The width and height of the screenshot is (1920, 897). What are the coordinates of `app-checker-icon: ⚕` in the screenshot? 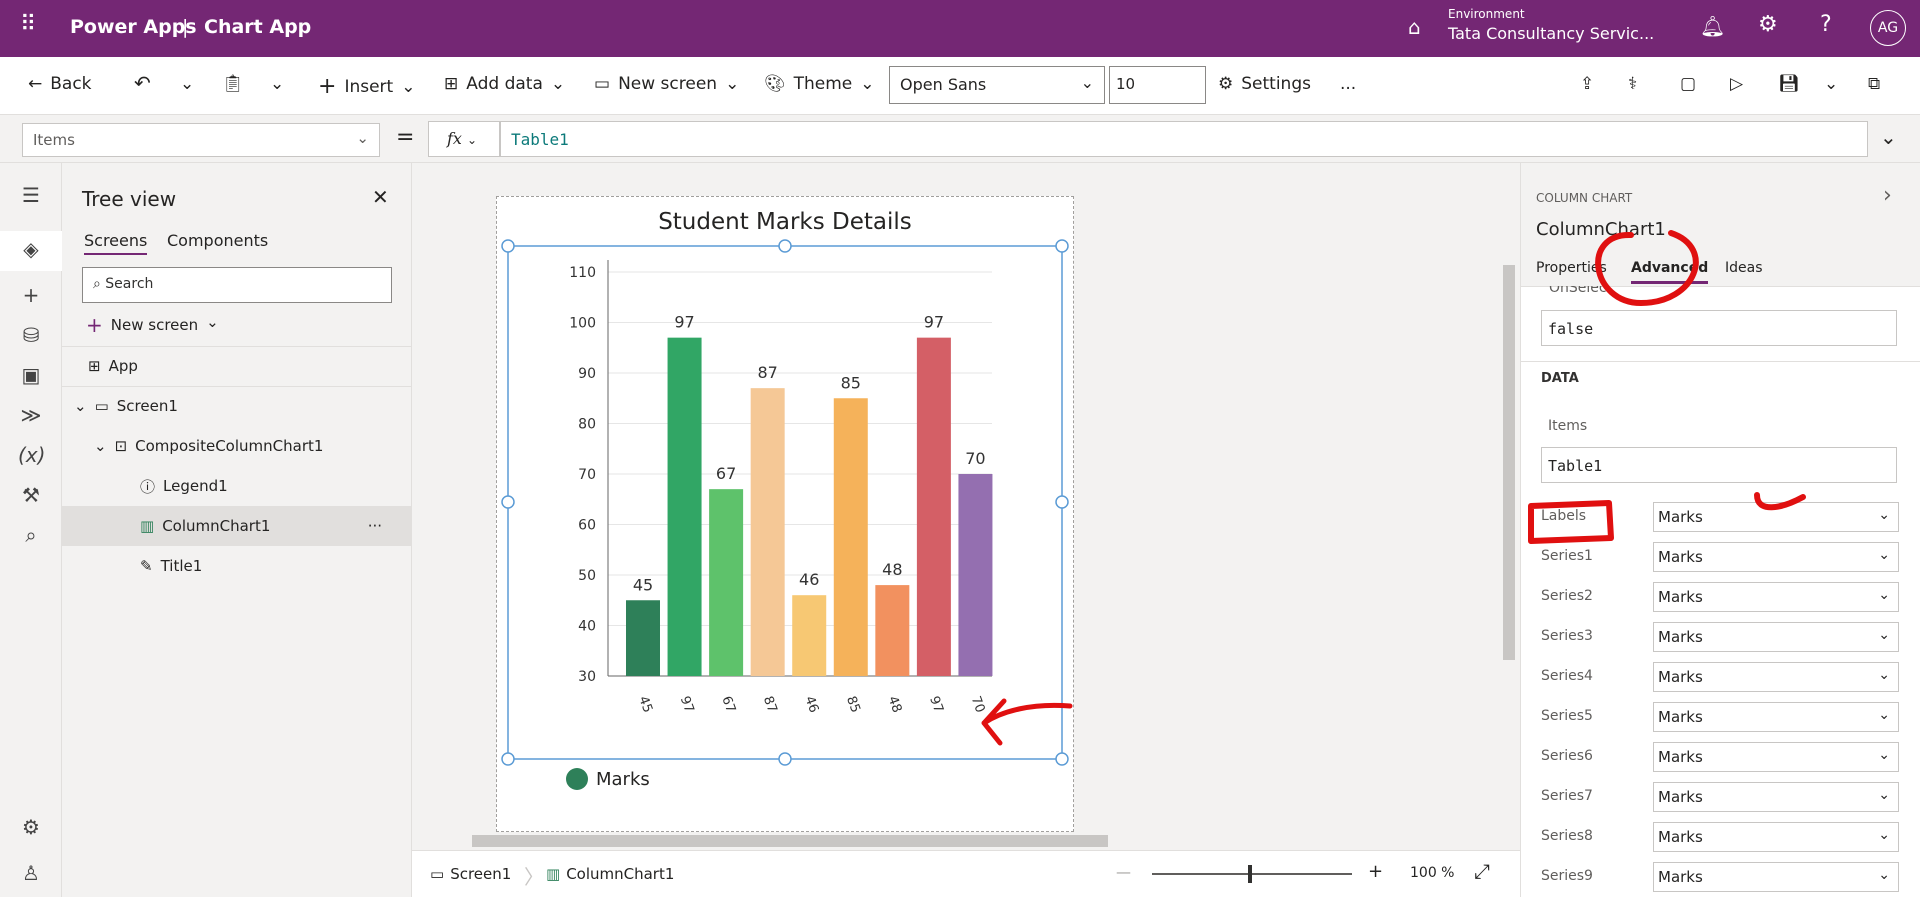 It's located at (1632, 84).